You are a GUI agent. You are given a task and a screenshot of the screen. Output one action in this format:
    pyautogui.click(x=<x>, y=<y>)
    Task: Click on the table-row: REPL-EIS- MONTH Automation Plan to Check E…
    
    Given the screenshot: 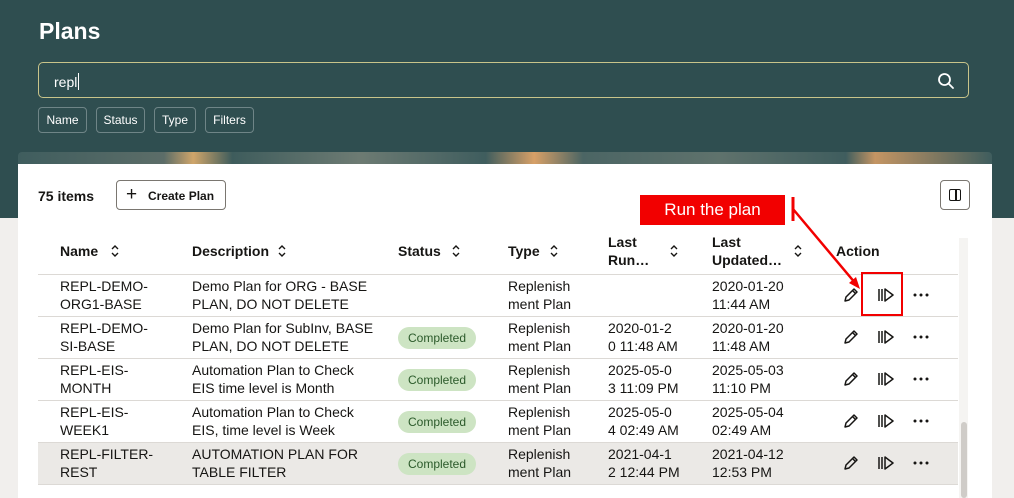 What is the action you would take?
    pyautogui.click(x=498, y=380)
    